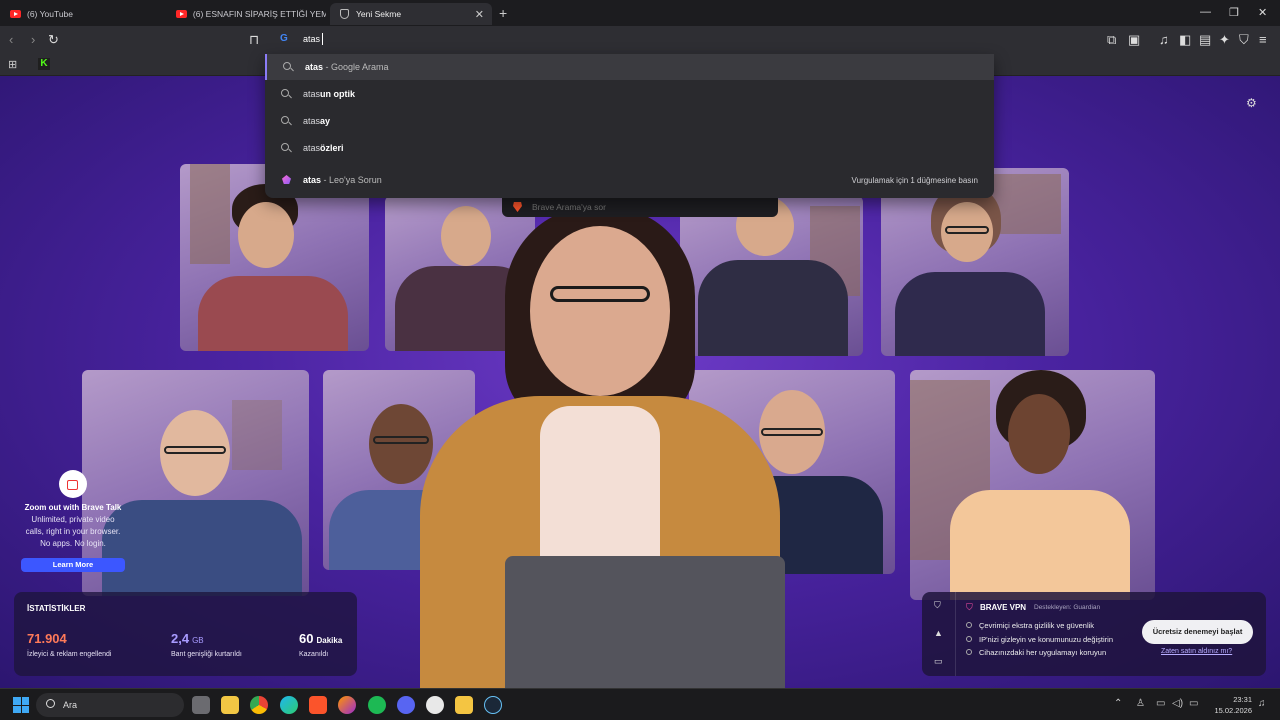 The width and height of the screenshot is (1280, 720). What do you see at coordinates (289, 705) in the screenshot?
I see `edge-icon` at bounding box center [289, 705].